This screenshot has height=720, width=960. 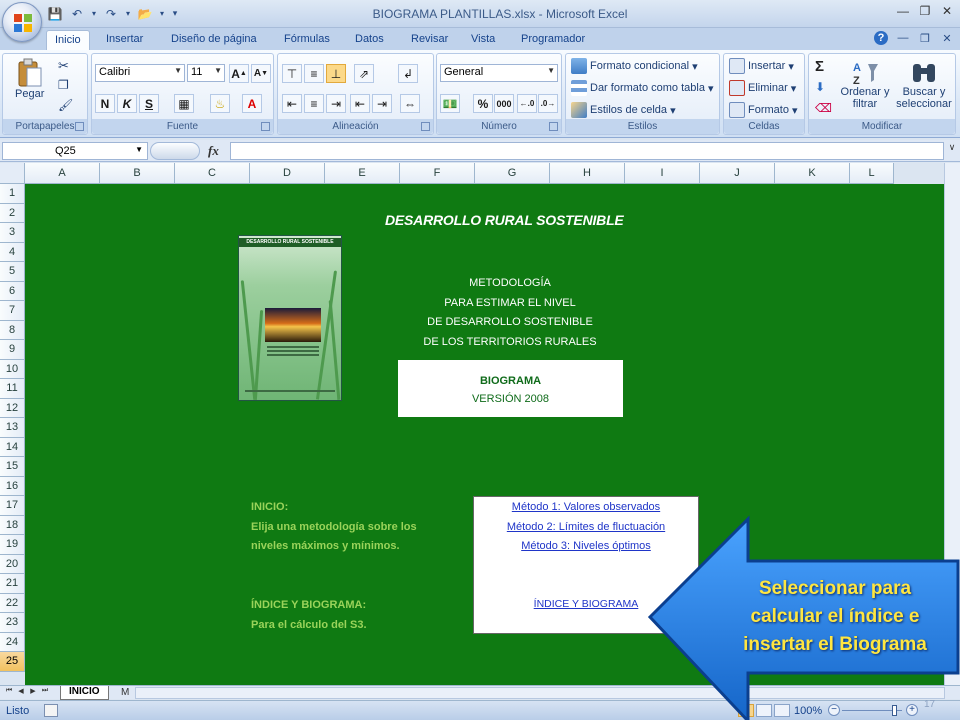 What do you see at coordinates (287, 173) in the screenshot?
I see `column-header: D` at bounding box center [287, 173].